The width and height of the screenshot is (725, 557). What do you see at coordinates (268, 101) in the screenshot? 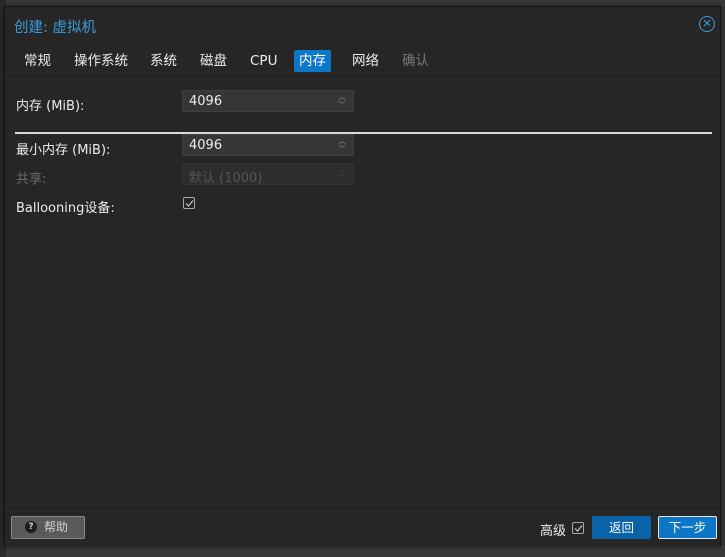
I see `memory-input: 4096 ︿ ﹀` at bounding box center [268, 101].